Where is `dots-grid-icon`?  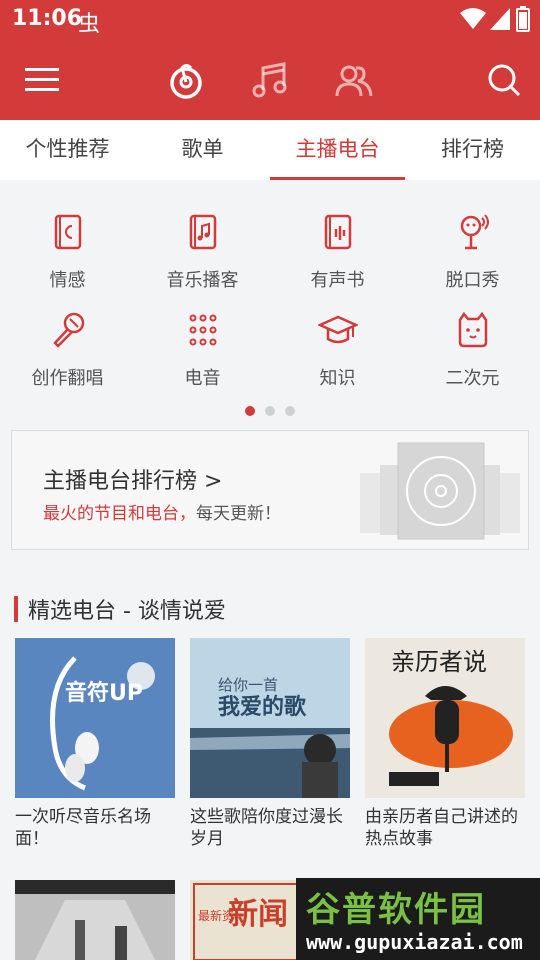
dots-grid-icon is located at coordinates (202, 330).